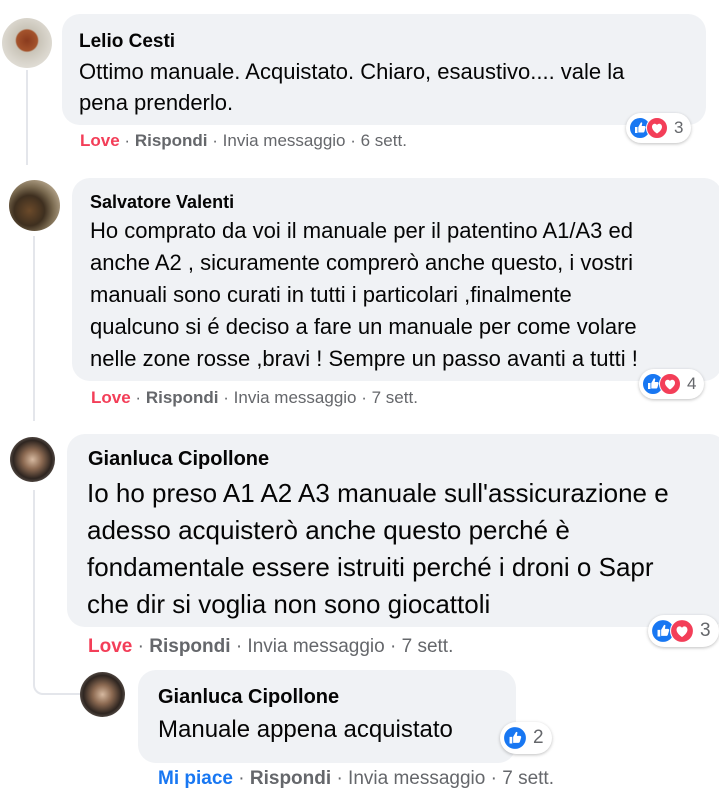 The image size is (719, 795). Describe the element at coordinates (515, 738) in the screenshot. I see `like-icon` at that location.